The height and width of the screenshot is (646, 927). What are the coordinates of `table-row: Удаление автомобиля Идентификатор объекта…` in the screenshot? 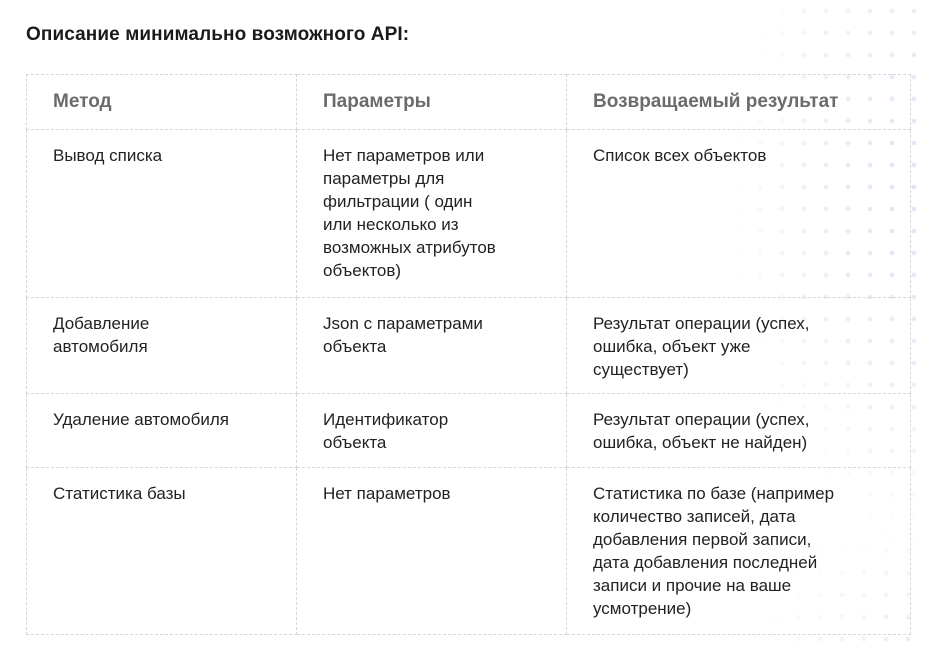 It's located at (468, 430).